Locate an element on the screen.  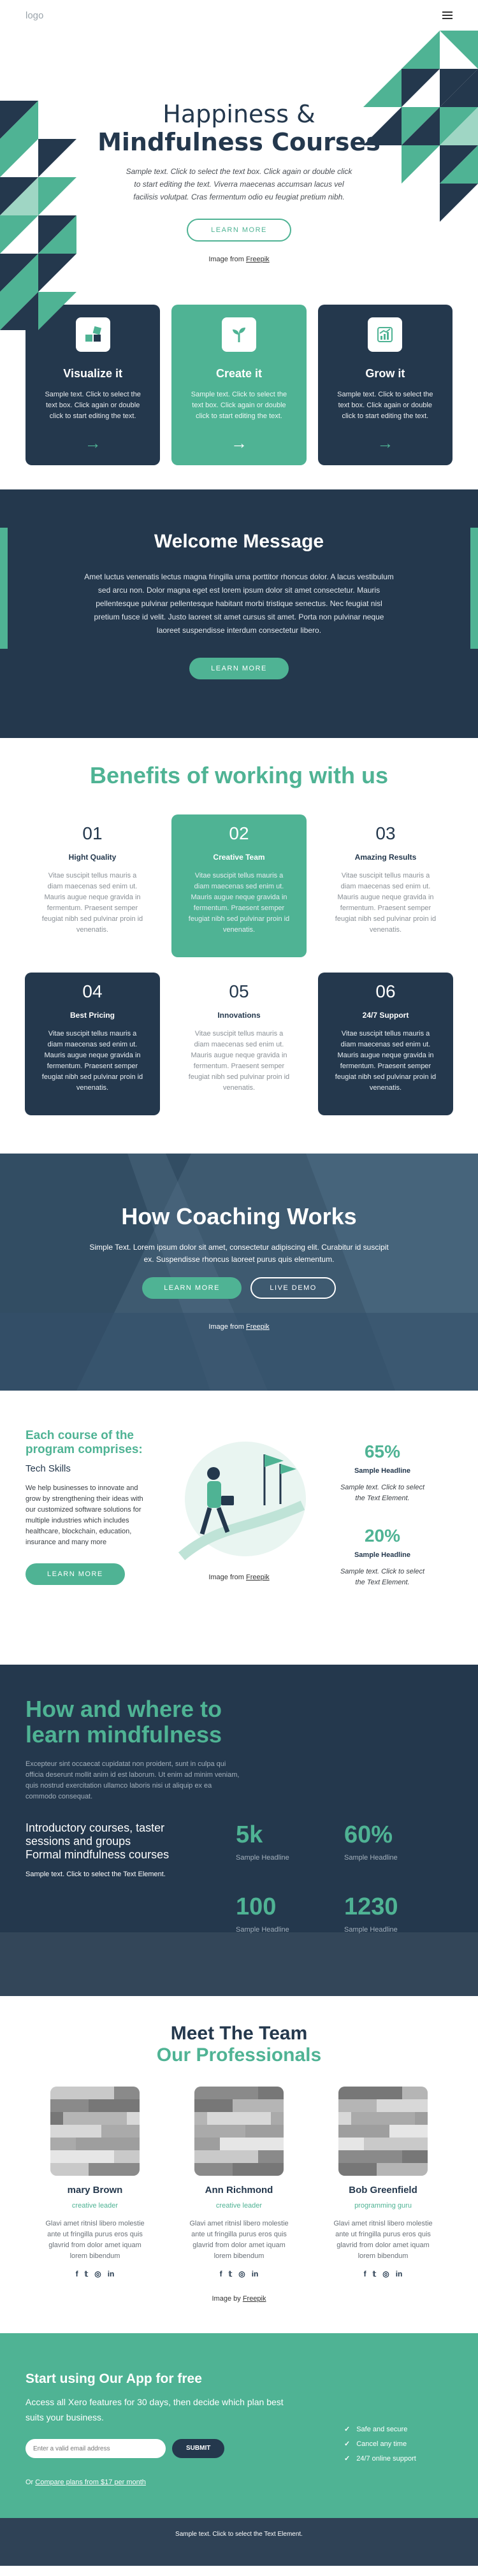
coaching-learn-more-button: LEARN MORE is located at coordinates (192, 1288).